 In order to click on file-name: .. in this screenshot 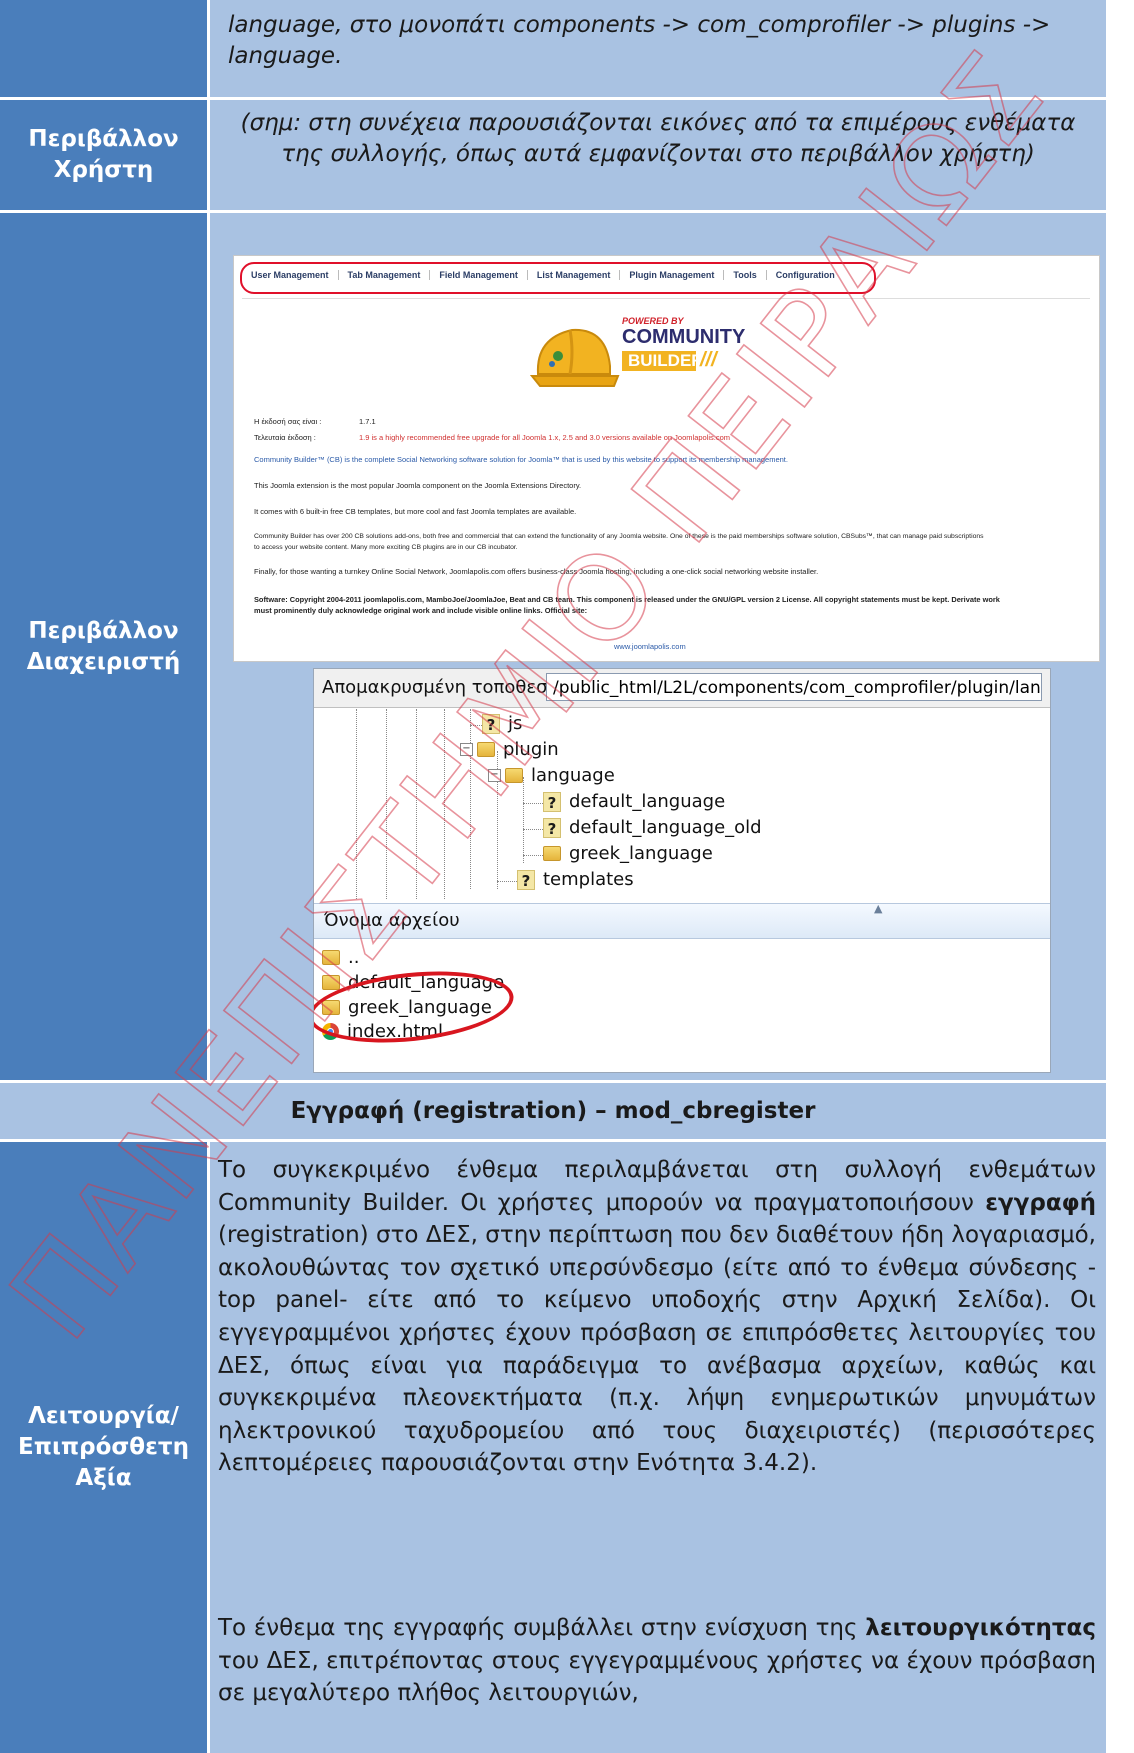, I will do `click(354, 957)`.